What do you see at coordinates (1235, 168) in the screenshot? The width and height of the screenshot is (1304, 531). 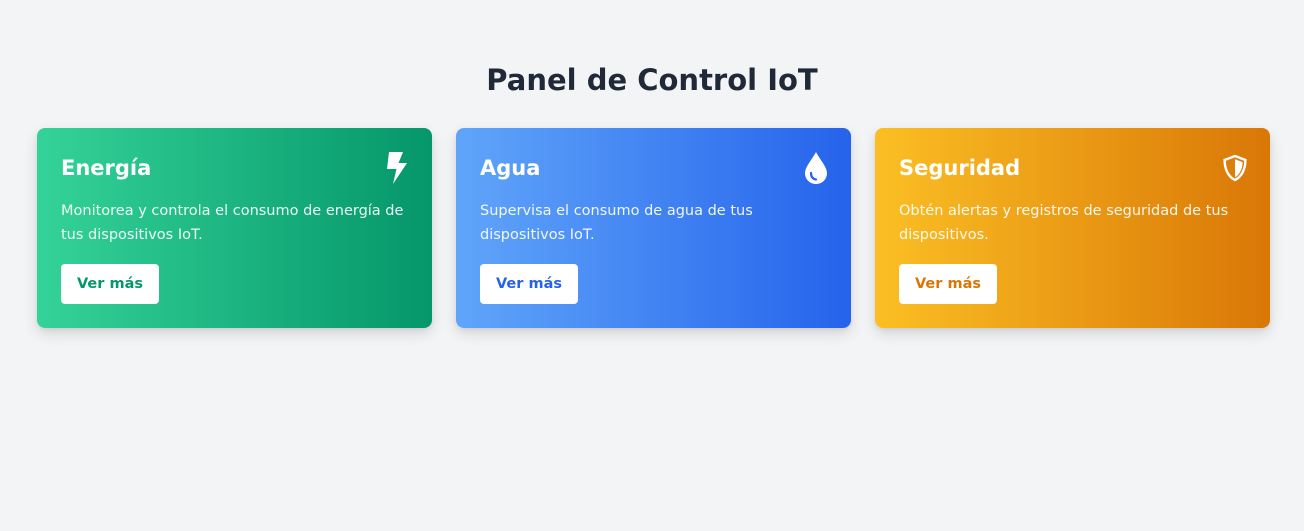 I see `shield-icon` at bounding box center [1235, 168].